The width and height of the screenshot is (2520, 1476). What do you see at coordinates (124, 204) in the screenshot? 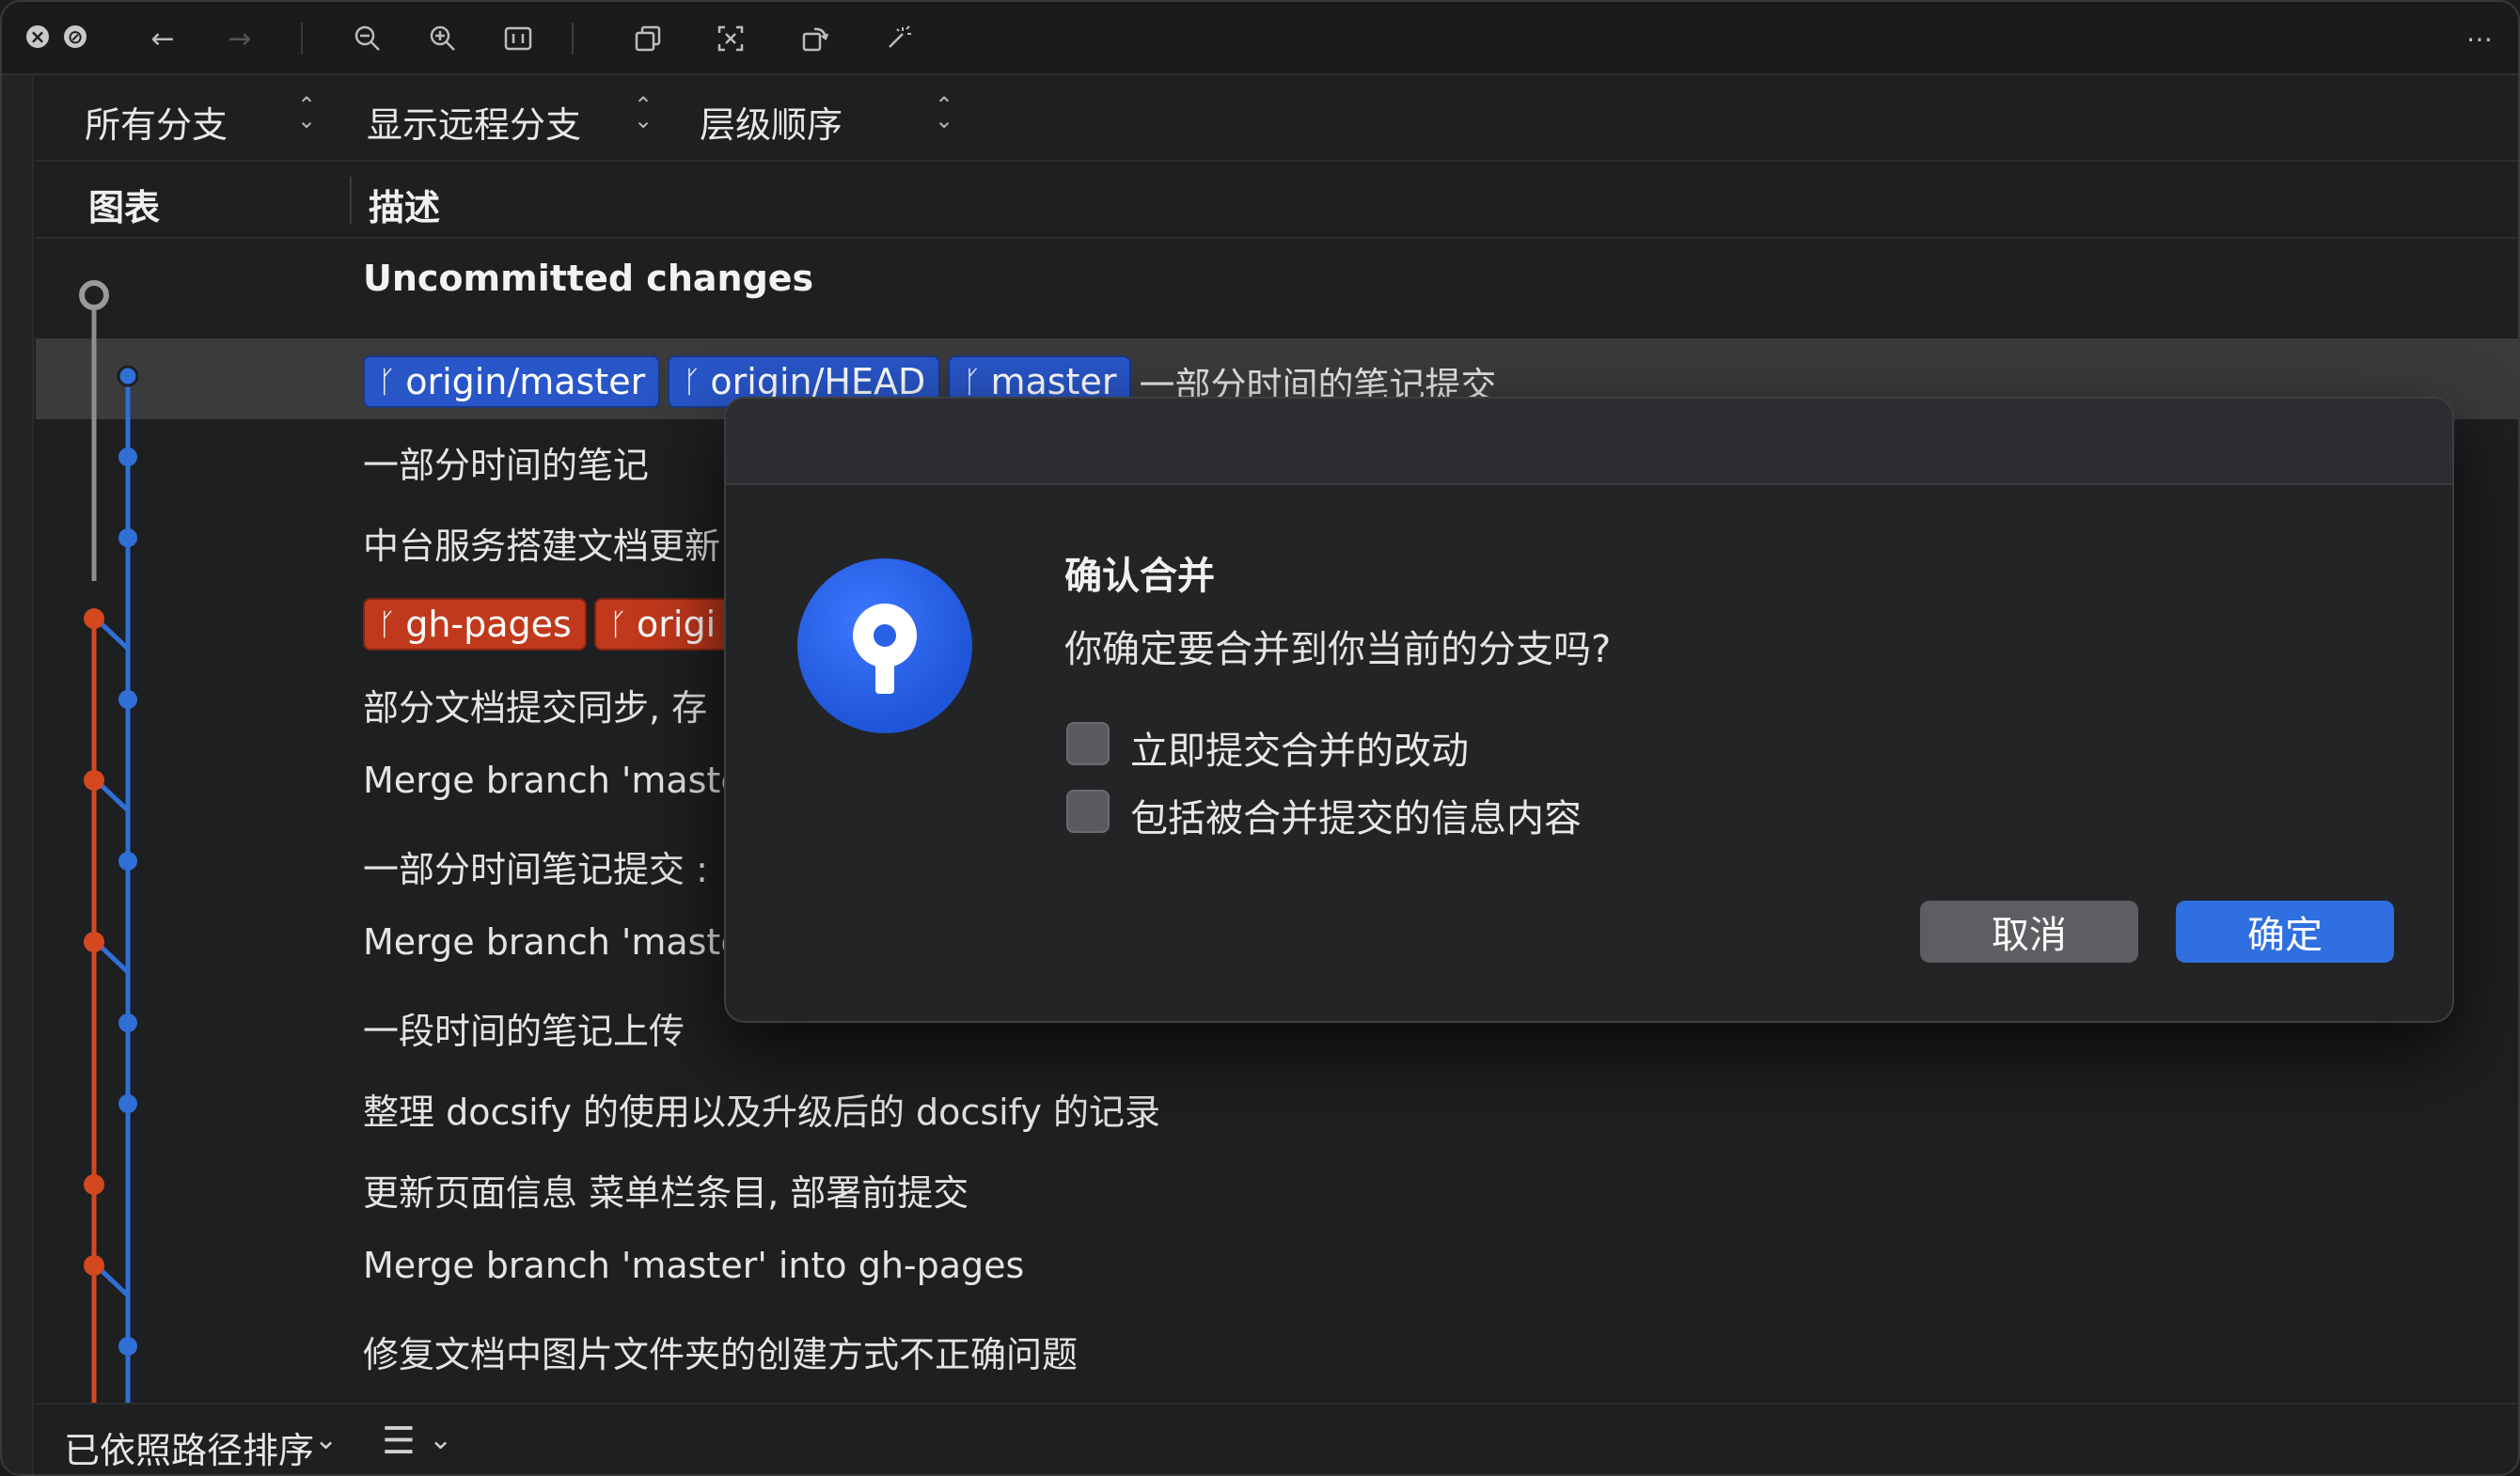
I see `graph-column-header: 图表` at bounding box center [124, 204].